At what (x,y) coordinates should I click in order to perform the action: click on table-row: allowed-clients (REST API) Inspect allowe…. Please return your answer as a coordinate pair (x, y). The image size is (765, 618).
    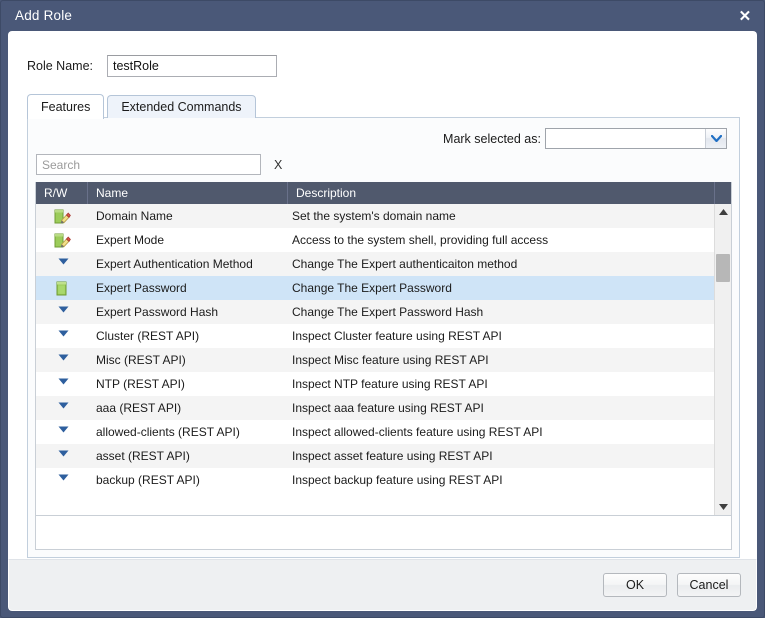
    Looking at the image, I should click on (375, 432).